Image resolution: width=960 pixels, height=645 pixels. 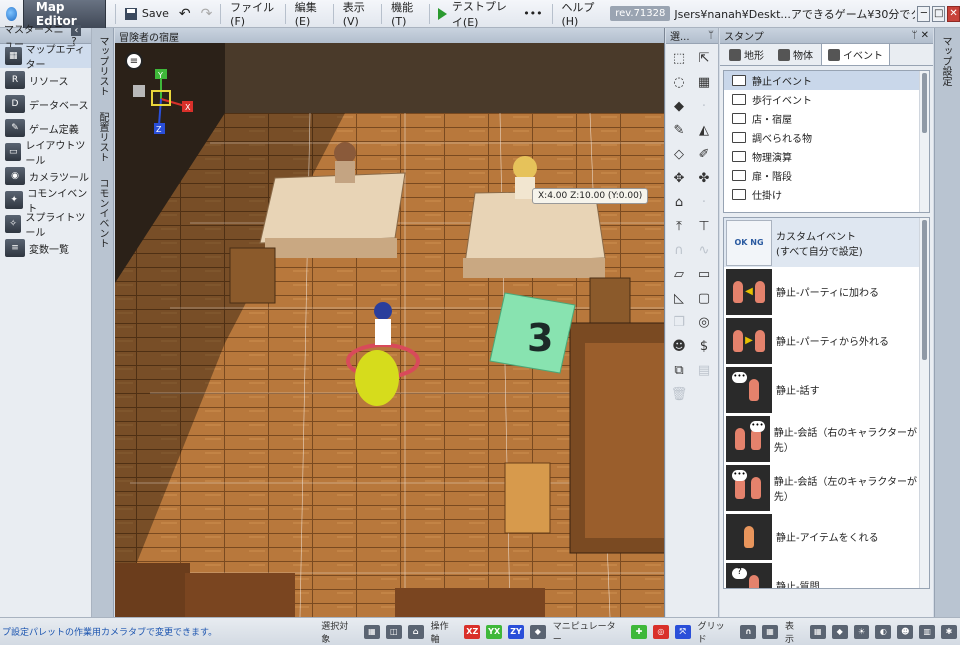 I want to click on display-grid-icon: ▦, so click(x=817, y=631).